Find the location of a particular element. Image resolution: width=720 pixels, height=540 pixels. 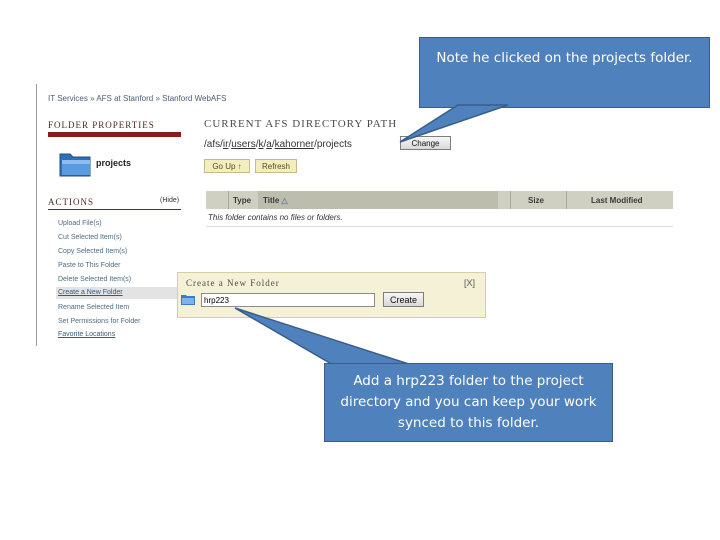

column-title: Title △ is located at coordinates (275, 200).